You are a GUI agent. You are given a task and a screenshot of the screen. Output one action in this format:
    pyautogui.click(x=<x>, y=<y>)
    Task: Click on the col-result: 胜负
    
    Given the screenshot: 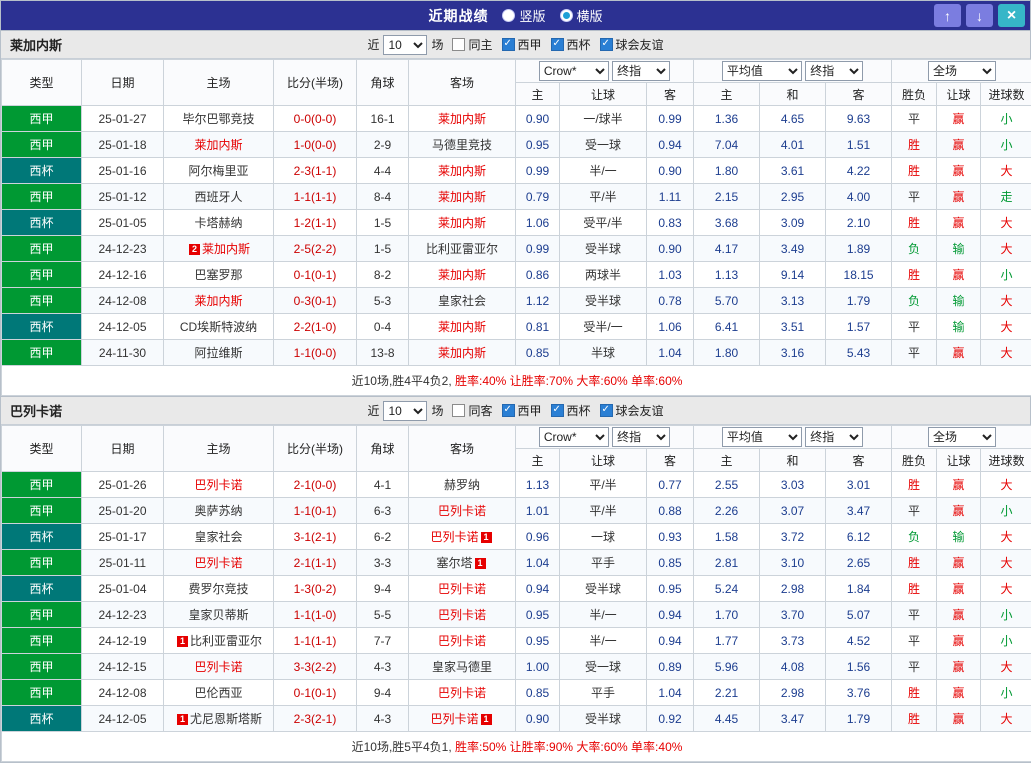 What is the action you would take?
    pyautogui.click(x=914, y=460)
    